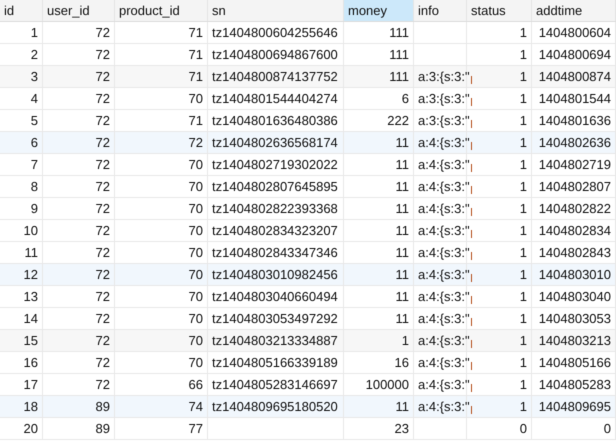 This screenshot has width=616, height=442. Describe the element at coordinates (195, 429) in the screenshot. I see `table-cell-text: 77` at that location.